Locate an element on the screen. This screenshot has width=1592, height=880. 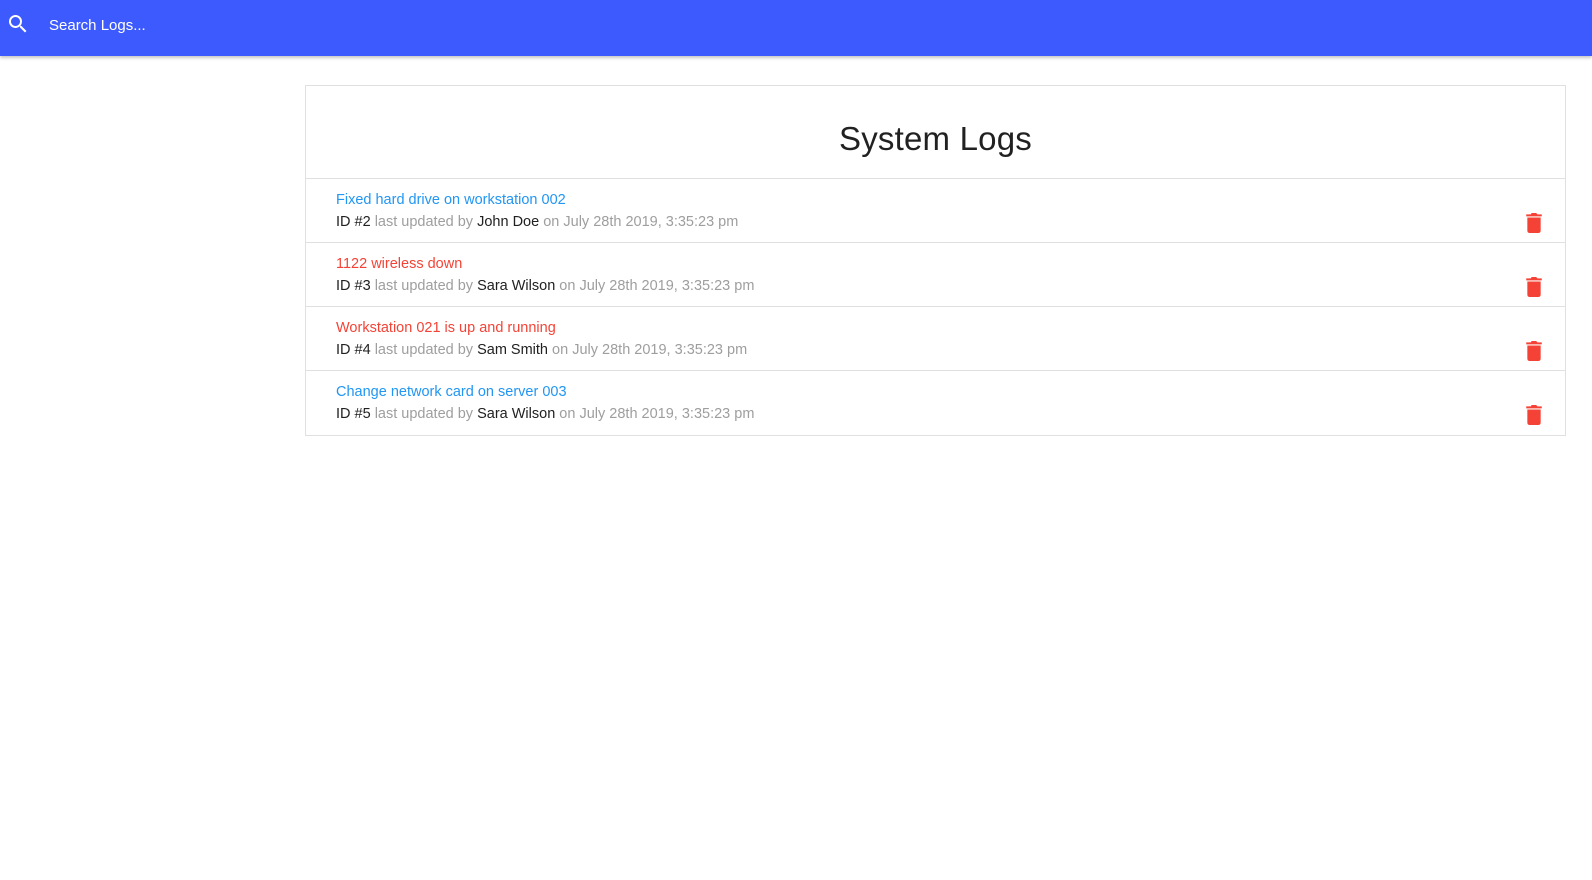
top-navbar is located at coordinates (796, 28).